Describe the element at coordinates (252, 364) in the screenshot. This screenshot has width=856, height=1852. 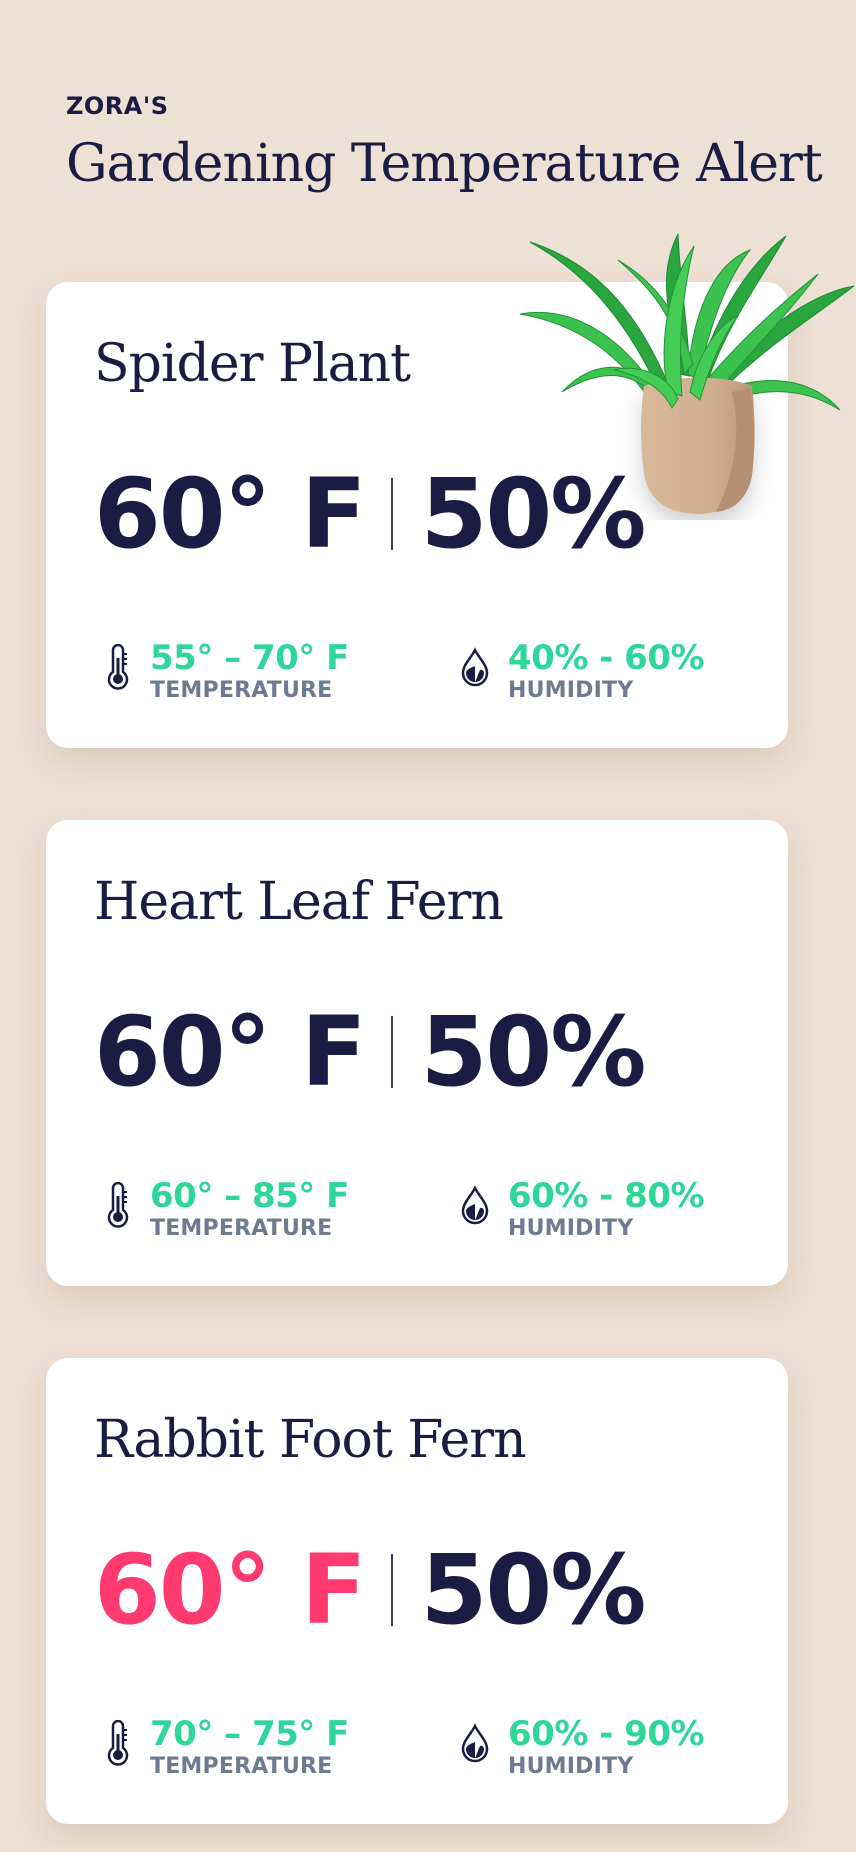
I see `plant-name: Spider Plant` at that location.